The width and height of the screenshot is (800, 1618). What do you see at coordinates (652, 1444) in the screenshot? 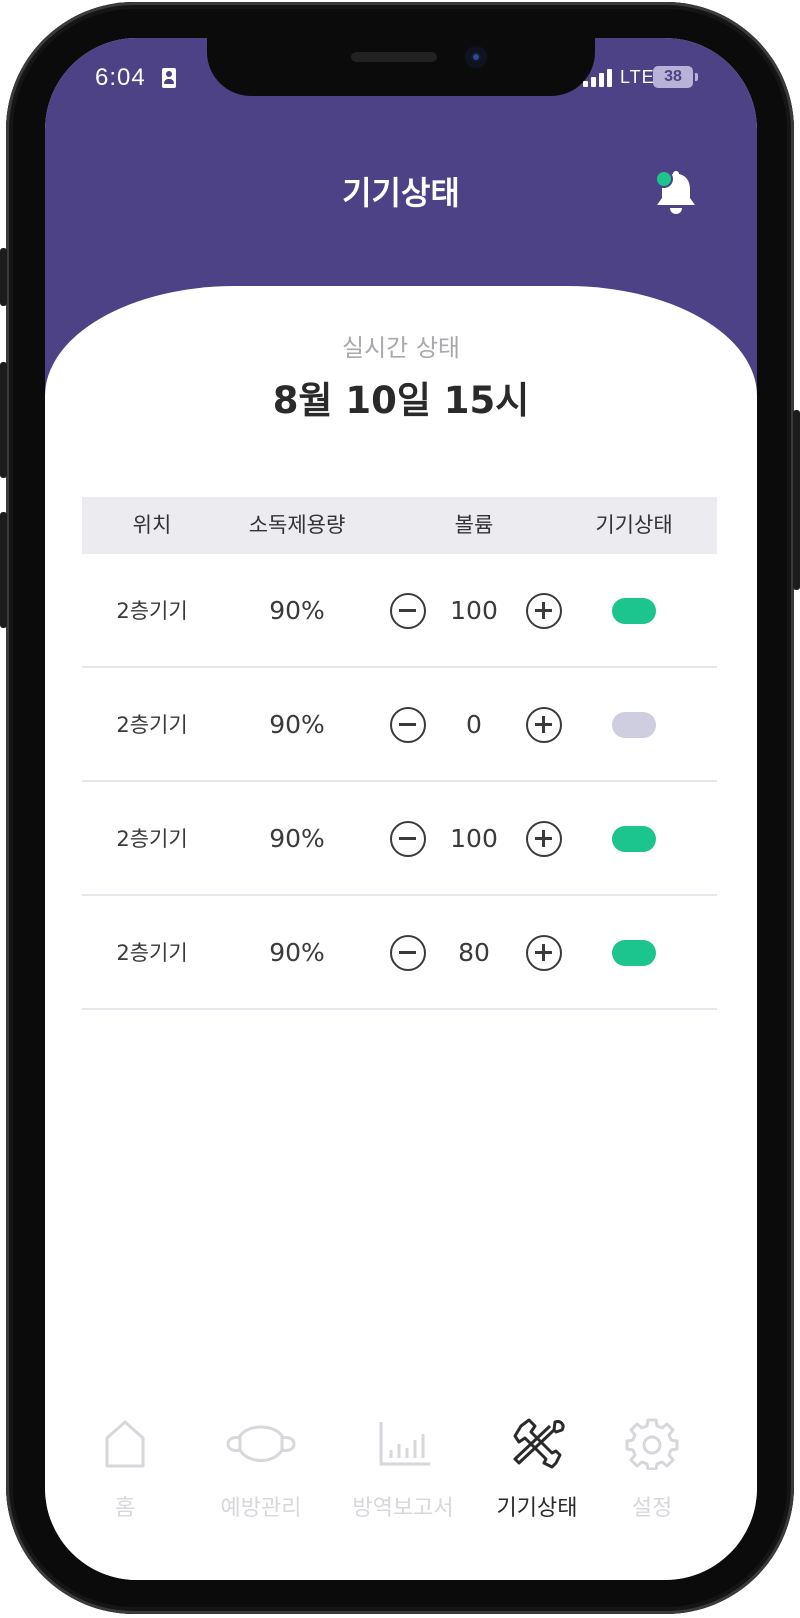
I see `gear-icon` at bounding box center [652, 1444].